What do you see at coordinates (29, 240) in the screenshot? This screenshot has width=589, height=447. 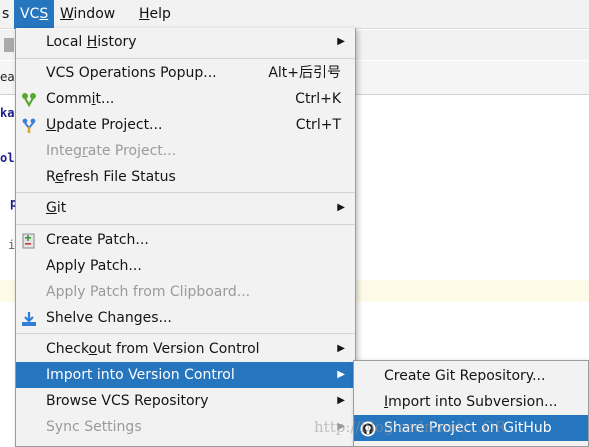 I see `create-patch-icon` at bounding box center [29, 240].